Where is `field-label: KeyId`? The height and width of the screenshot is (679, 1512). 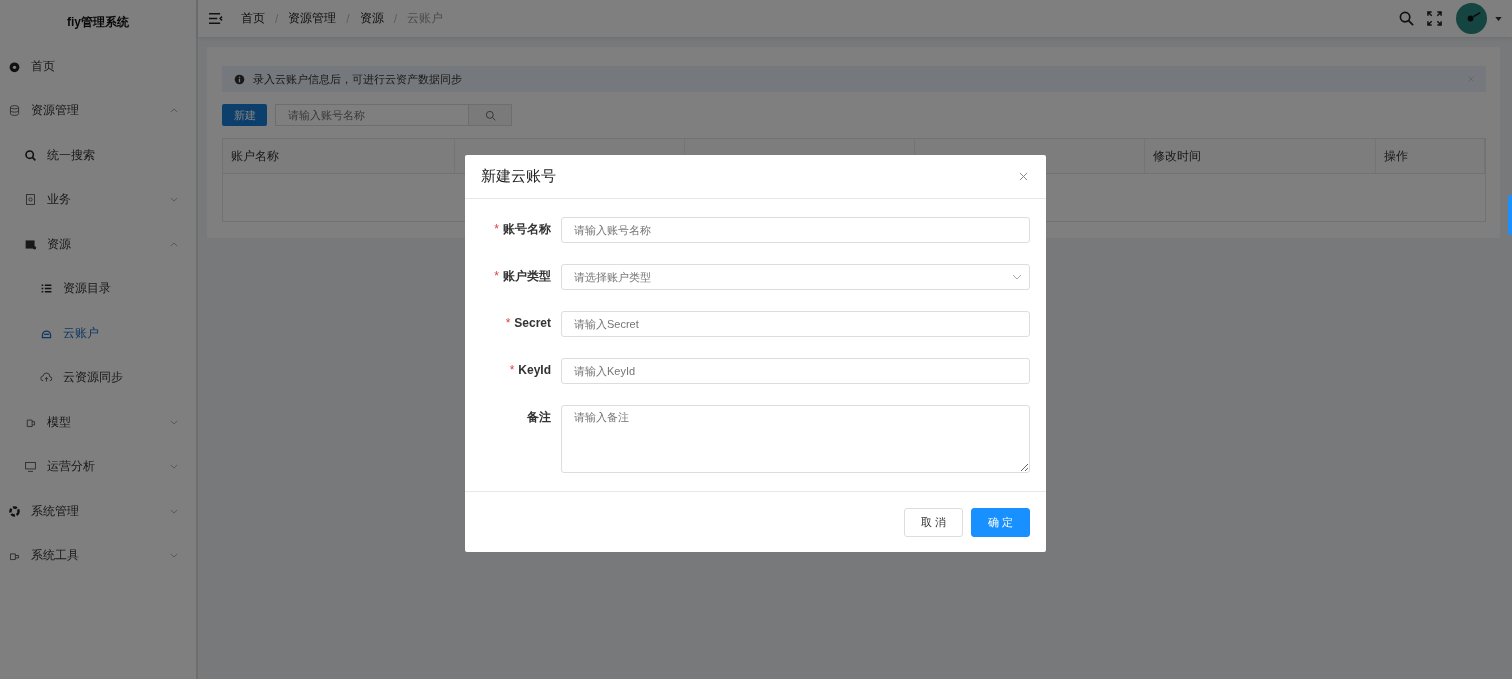
field-label: KeyId is located at coordinates (534, 370).